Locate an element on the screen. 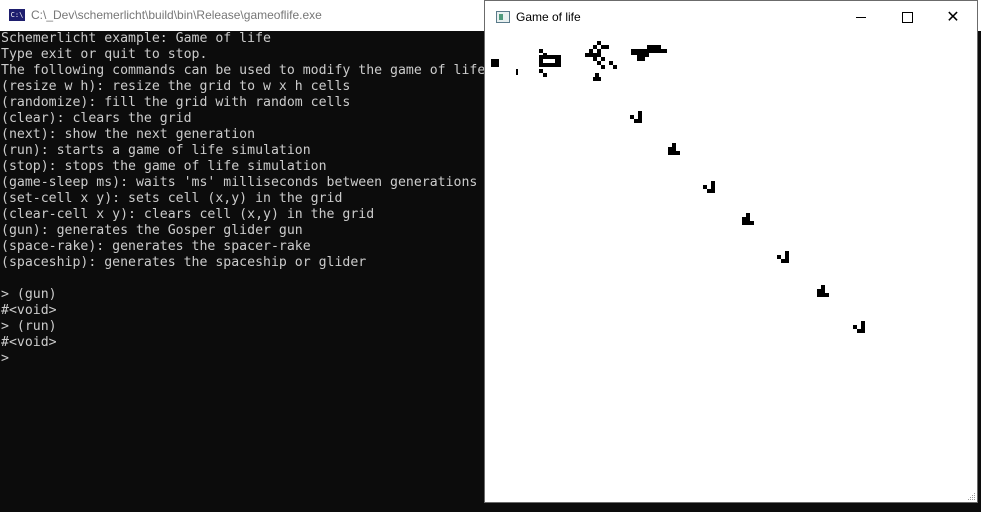  game-titlebar: Game of life ✕ is located at coordinates (731, 17).